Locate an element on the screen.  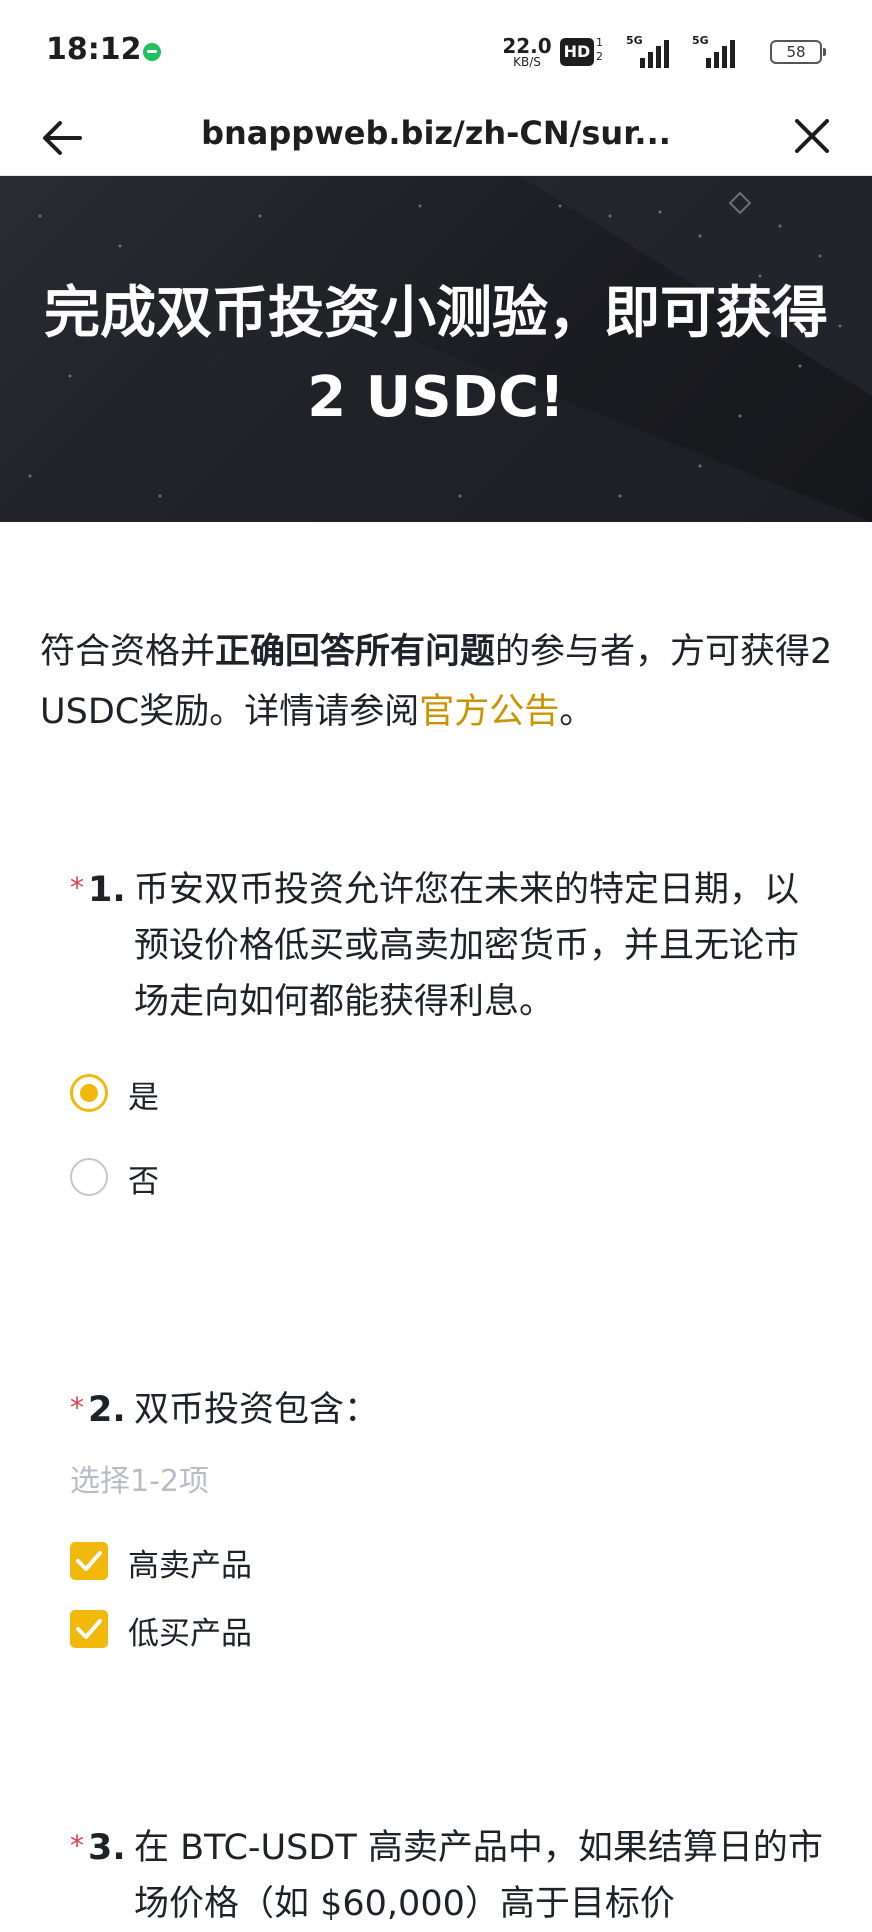
option-buy-low: 低买产品 is located at coordinates (450, 1630).